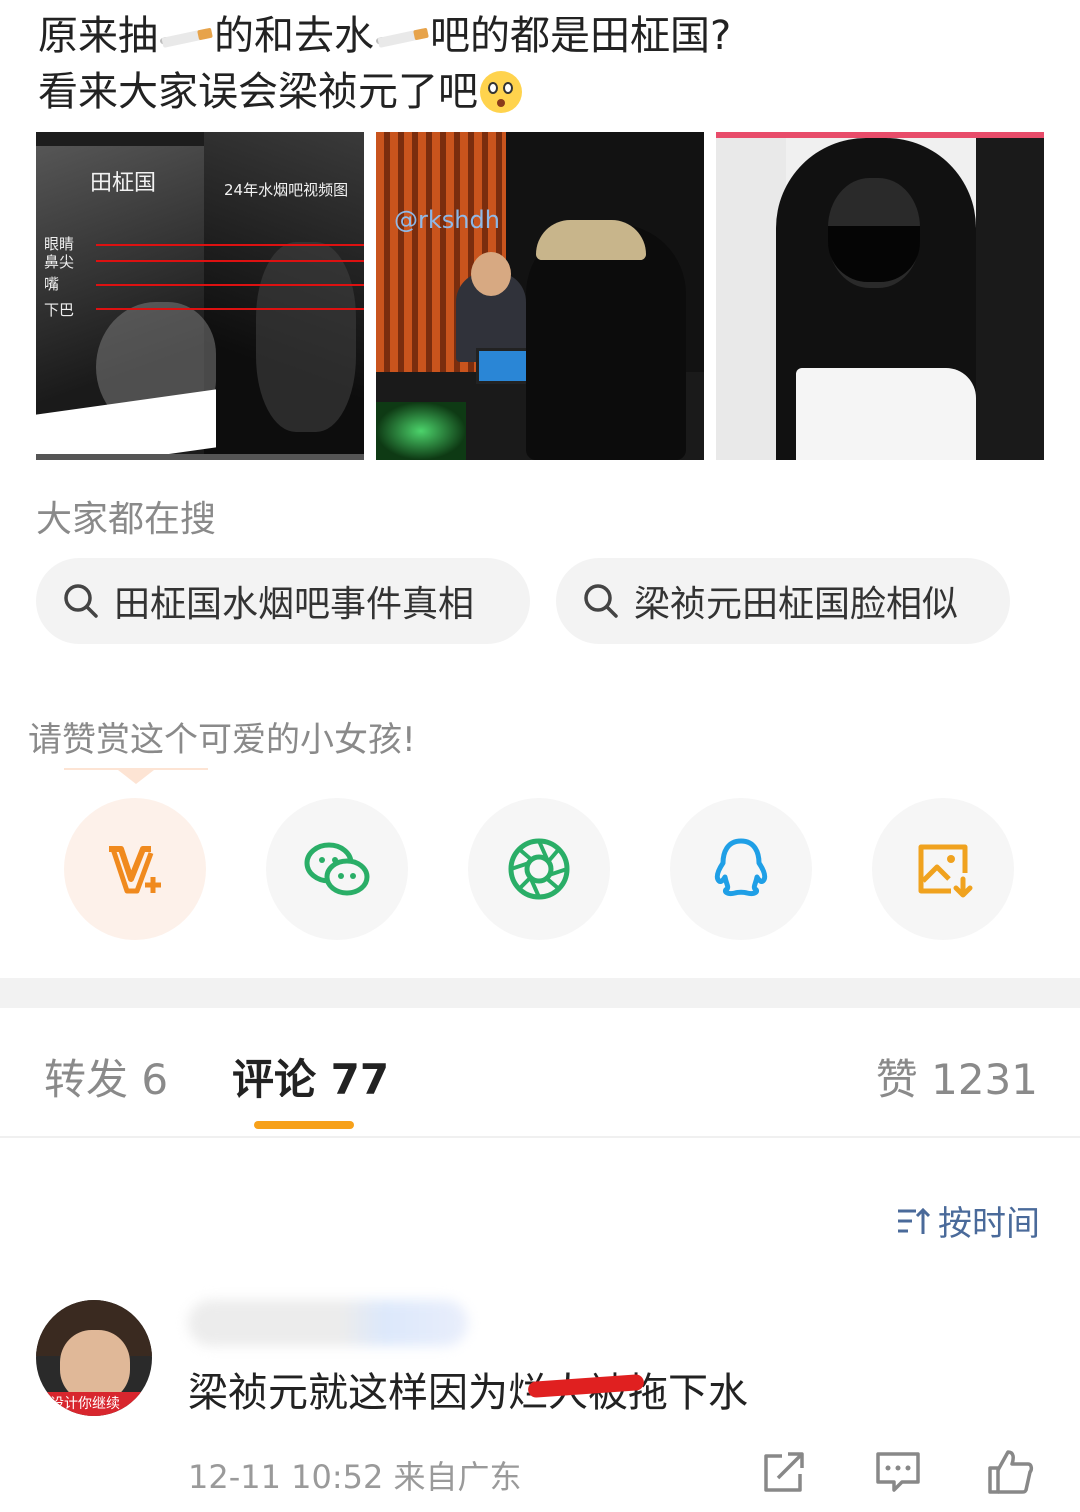 Image resolution: width=1080 pixels, height=1512 pixels. I want to click on avatar-caption: 设计你继续, so click(94, 1404).